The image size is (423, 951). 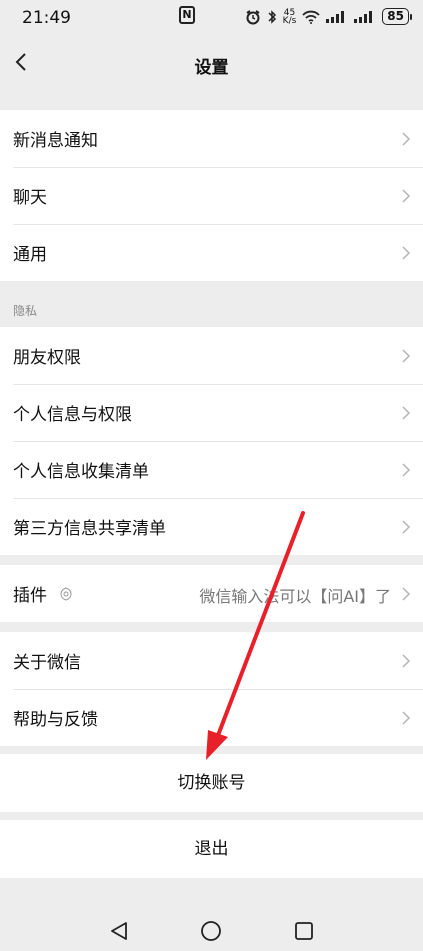 I want to click on status-time: 21:49, so click(x=46, y=18).